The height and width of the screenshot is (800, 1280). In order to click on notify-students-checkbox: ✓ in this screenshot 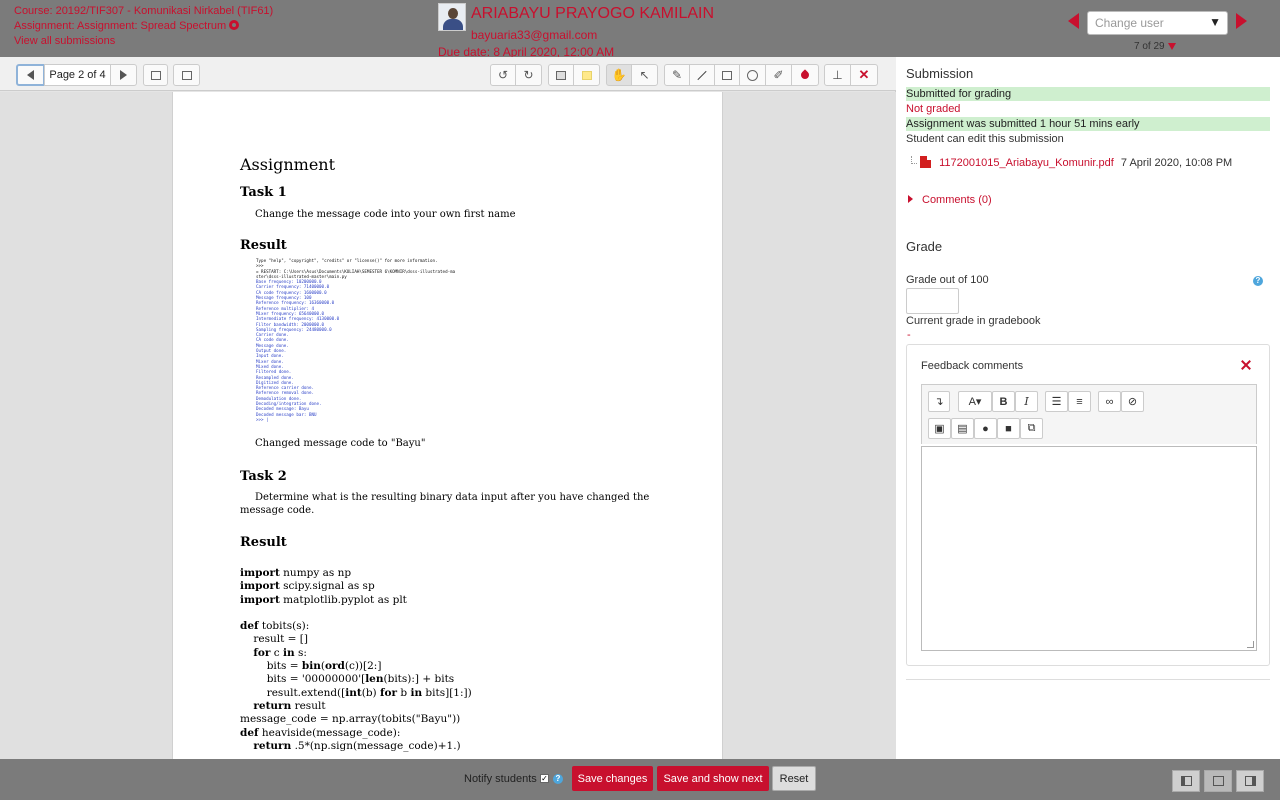, I will do `click(544, 778)`.